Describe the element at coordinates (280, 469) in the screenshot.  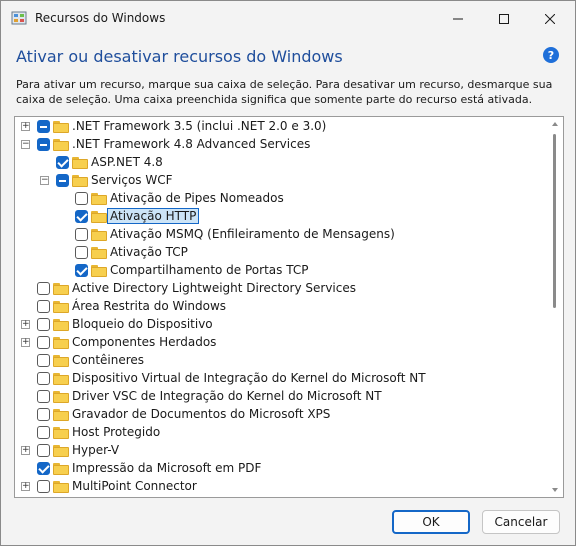
I see `tree-item: Impressão da Microsoft em PDF` at that location.